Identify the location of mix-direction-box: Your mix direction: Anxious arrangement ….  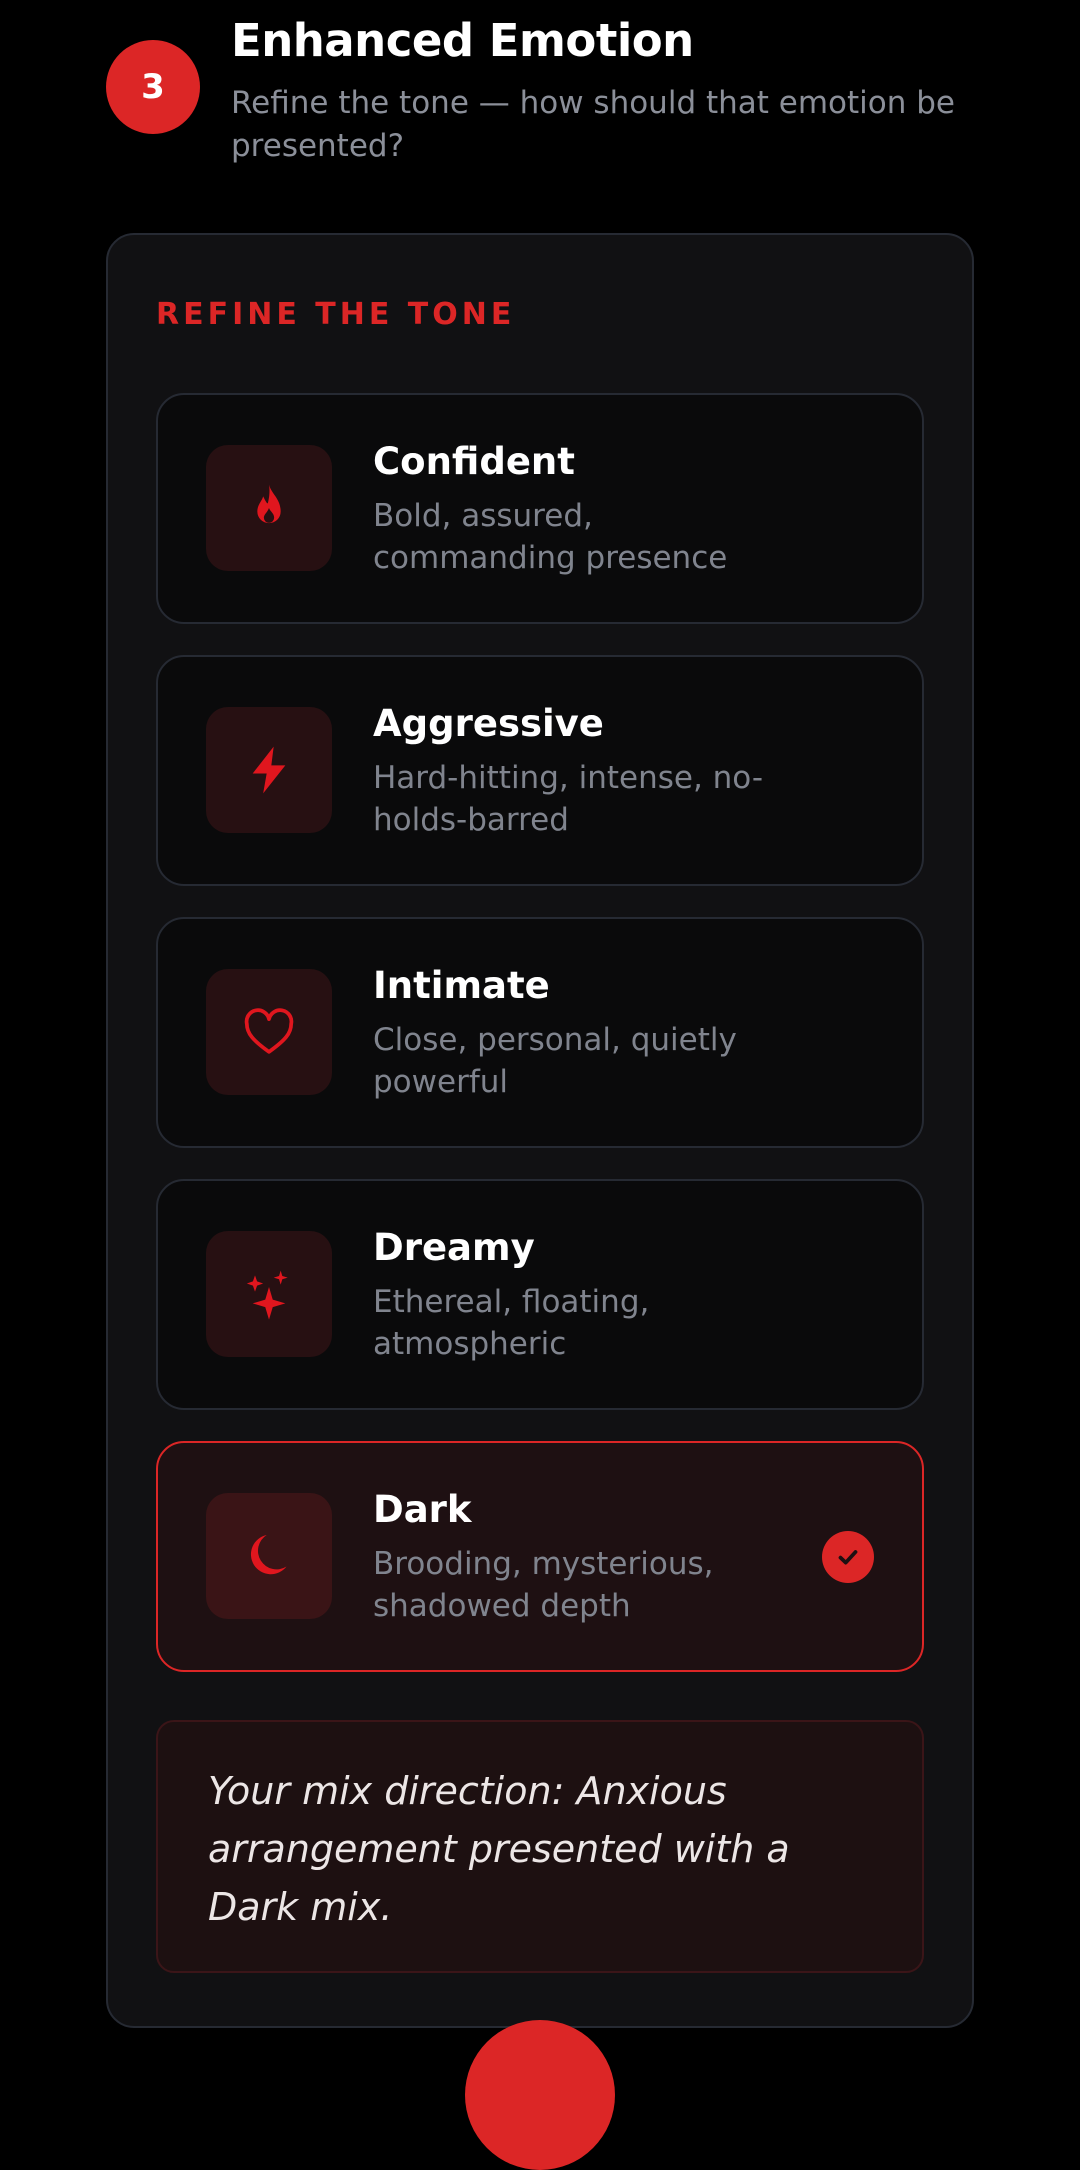
(540, 1846).